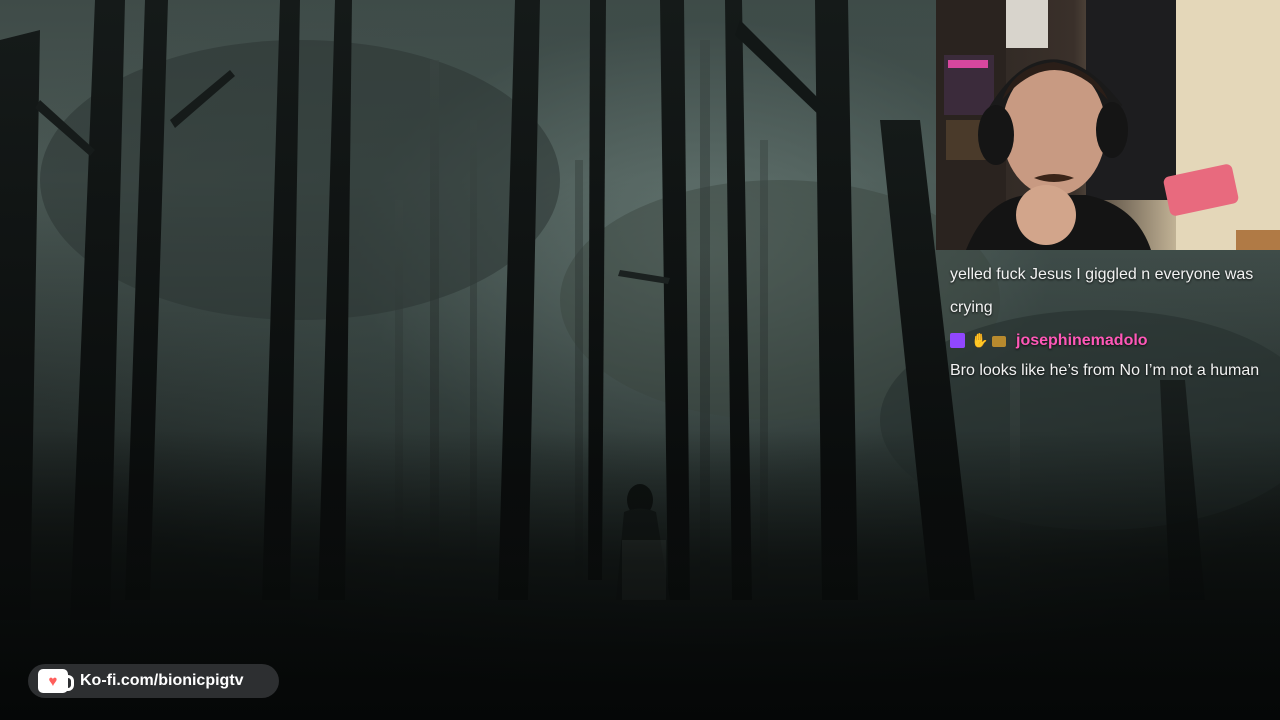 This screenshot has width=1280, height=720. Describe the element at coordinates (980, 339) in the screenshot. I see `hand-badge-icon: ✋` at that location.